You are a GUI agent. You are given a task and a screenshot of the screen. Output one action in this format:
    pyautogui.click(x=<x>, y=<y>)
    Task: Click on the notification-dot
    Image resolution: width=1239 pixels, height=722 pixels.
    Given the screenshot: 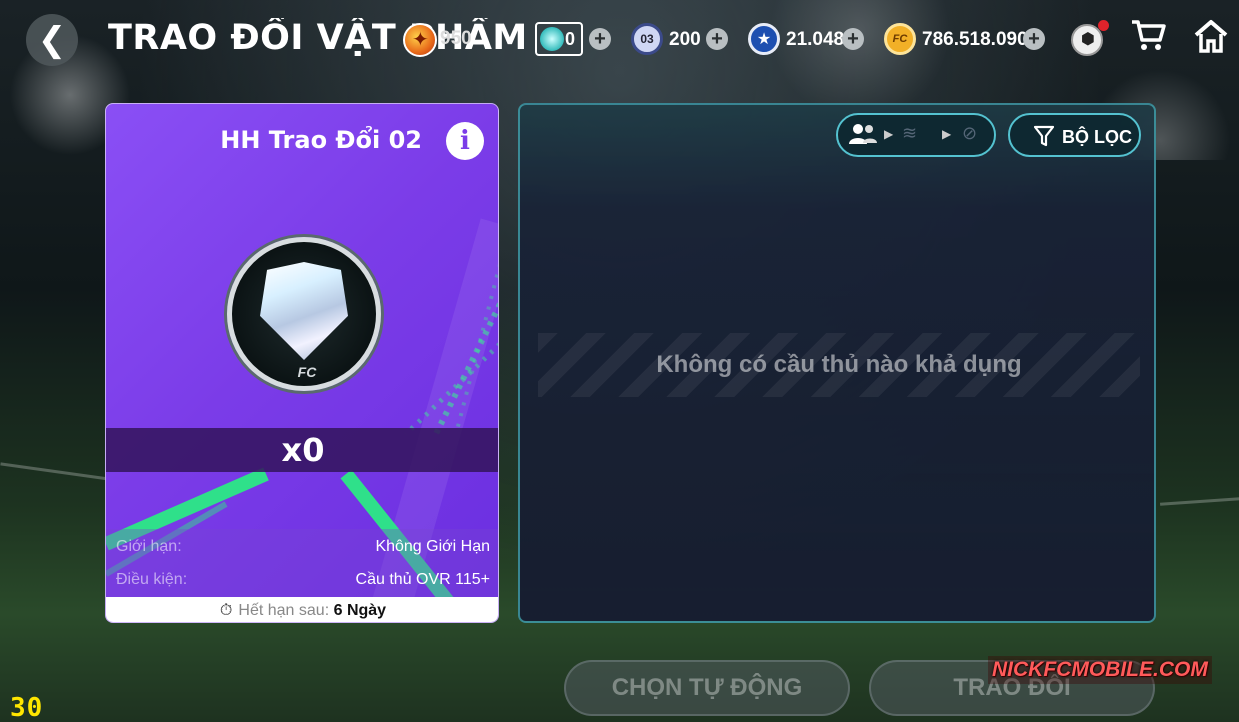 What is the action you would take?
    pyautogui.click(x=1103, y=25)
    